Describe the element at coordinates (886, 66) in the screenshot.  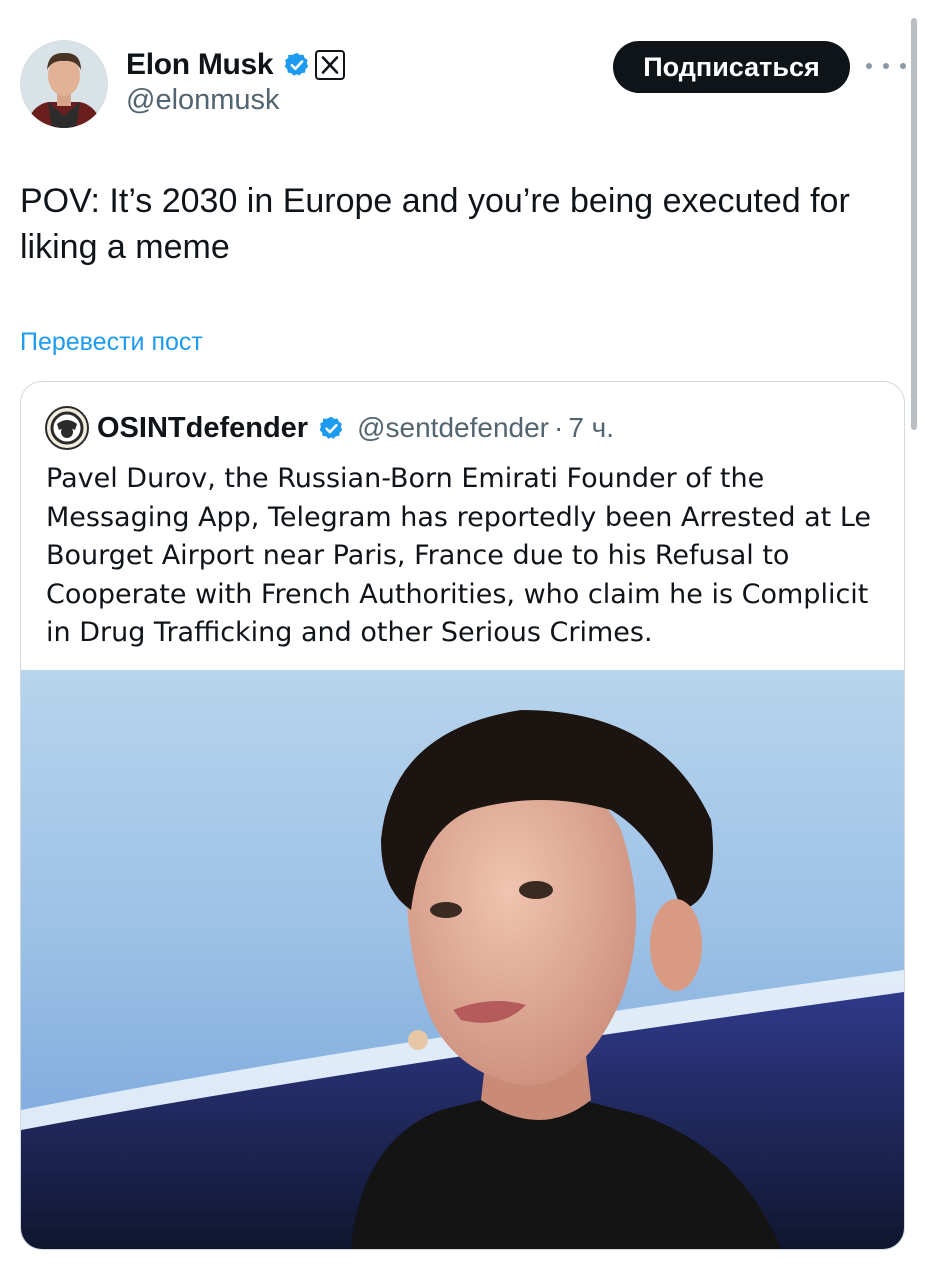
I see `more-options-icon` at that location.